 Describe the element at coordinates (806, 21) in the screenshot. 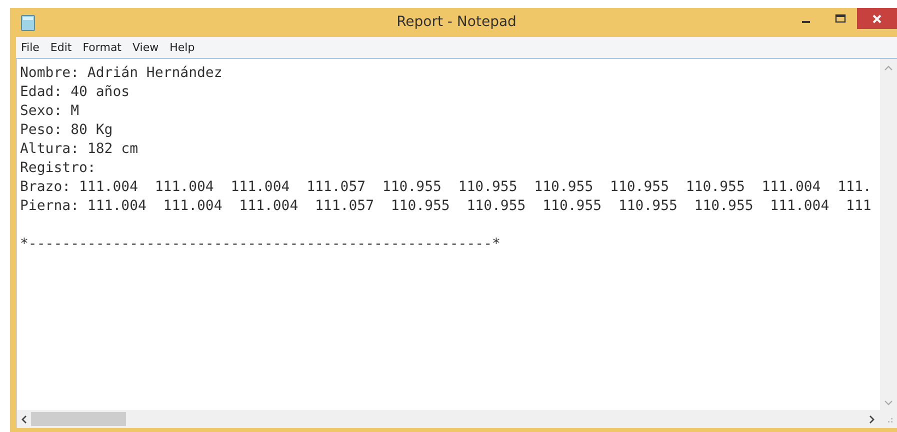

I see `minimize-icon` at that location.